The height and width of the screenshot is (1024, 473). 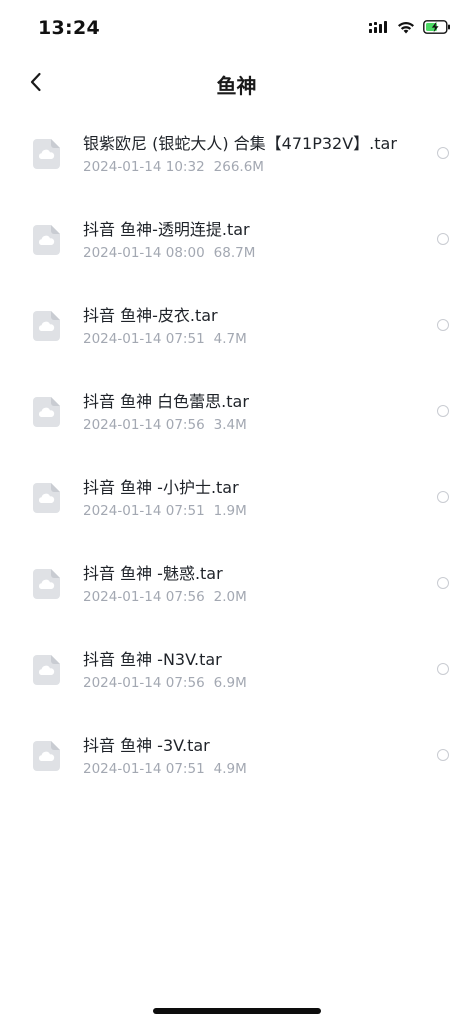 I want to click on file-meta: 2024-01-14 07:56 3.4M, so click(x=165, y=425).